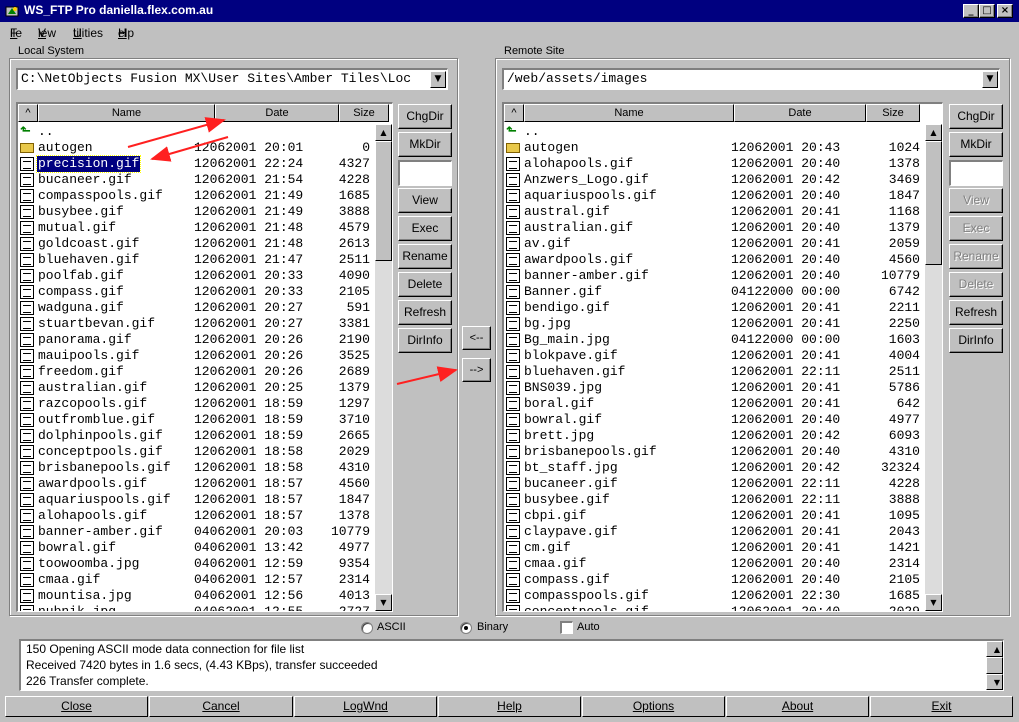  What do you see at coordinates (566, 627) in the screenshot?
I see `auto-checkbox` at bounding box center [566, 627].